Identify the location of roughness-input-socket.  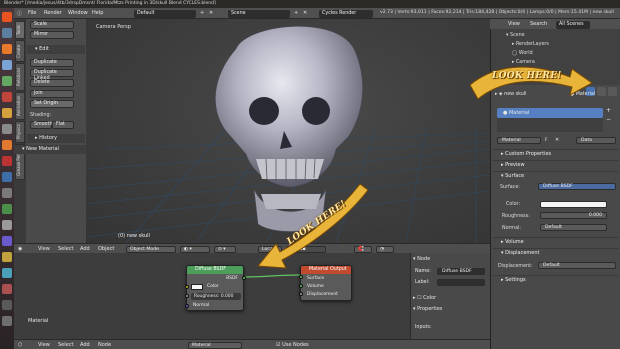
(186, 296).